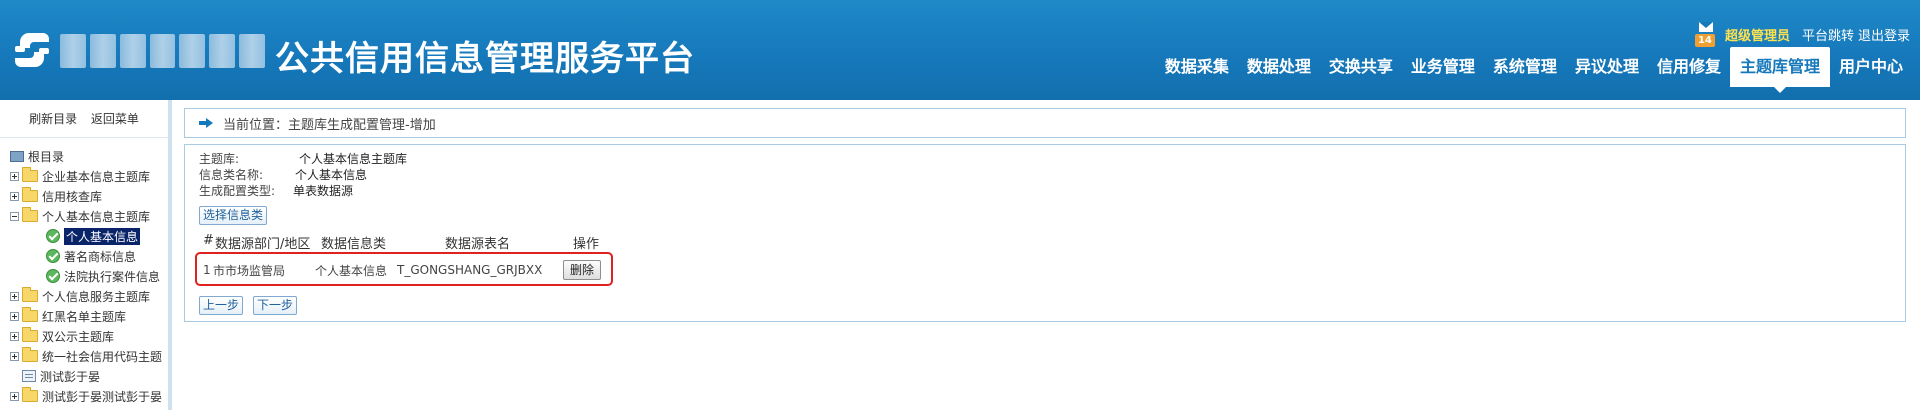  What do you see at coordinates (1779, 70) in the screenshot?
I see `nav-theme-library-management: 主题库管理` at bounding box center [1779, 70].